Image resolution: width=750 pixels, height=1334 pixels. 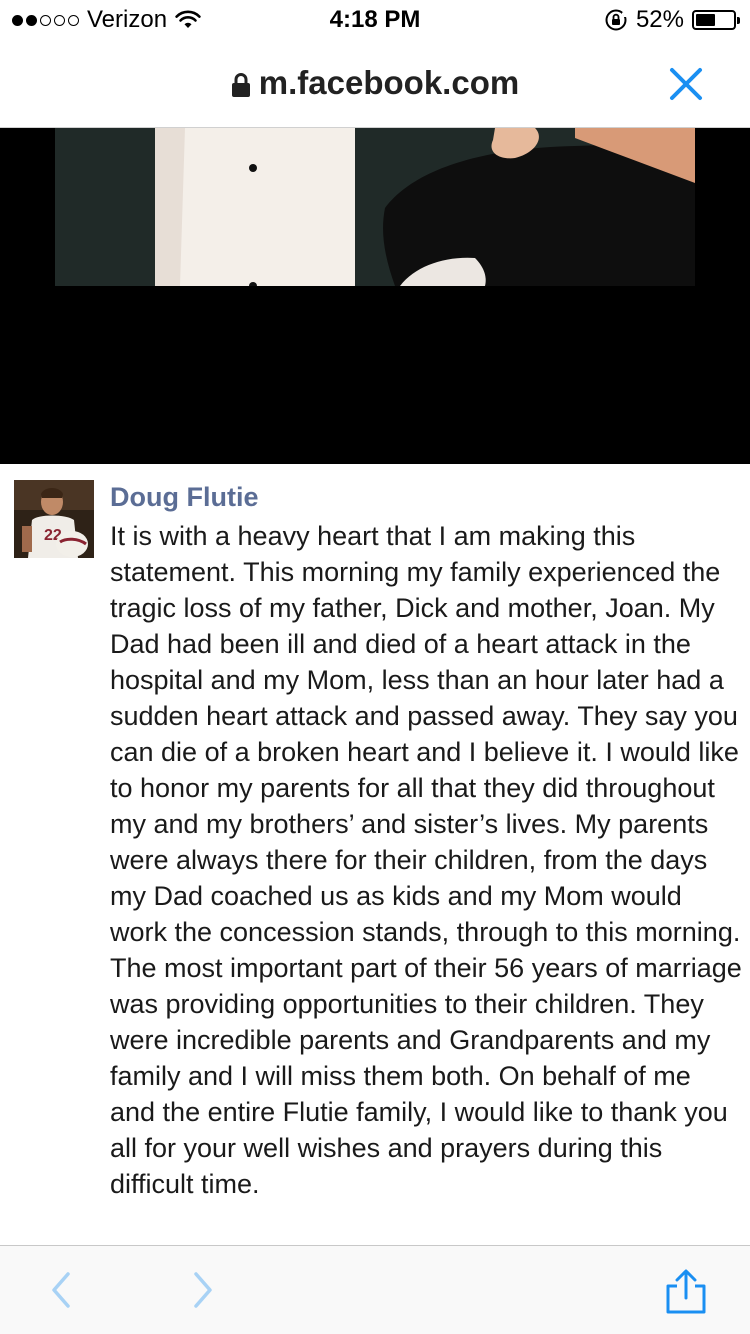 What do you see at coordinates (616, 20) in the screenshot?
I see `rotation-lock-icon` at bounding box center [616, 20].